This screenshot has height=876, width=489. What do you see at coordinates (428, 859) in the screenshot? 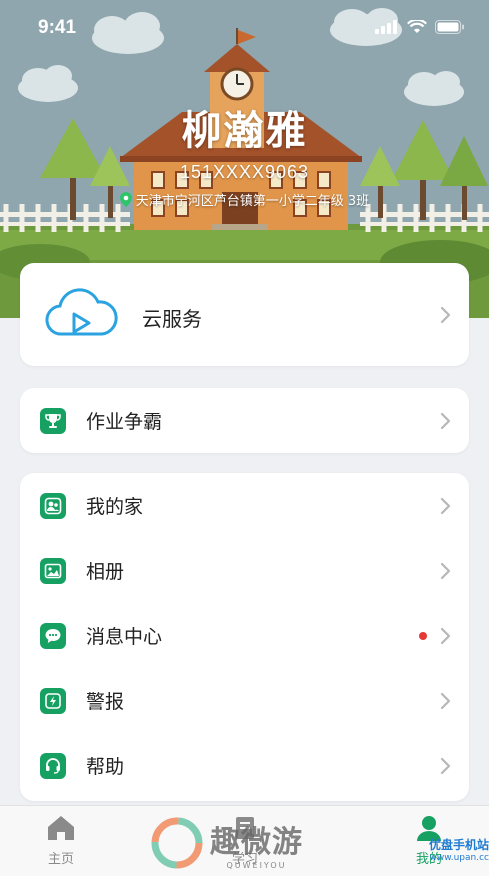
I see `tab-label: 我的` at bounding box center [428, 859].